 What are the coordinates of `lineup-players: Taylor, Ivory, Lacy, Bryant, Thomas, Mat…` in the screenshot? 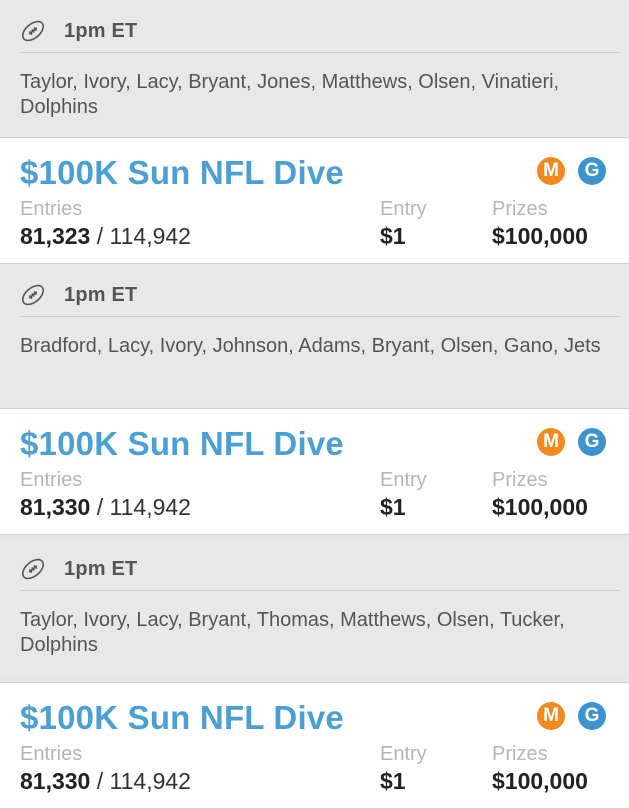 It's located at (292, 632).